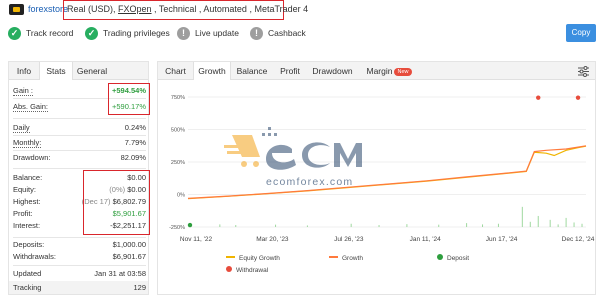  Describe the element at coordinates (177, 228) in the screenshot. I see `y-tick-label: -250%` at that location.